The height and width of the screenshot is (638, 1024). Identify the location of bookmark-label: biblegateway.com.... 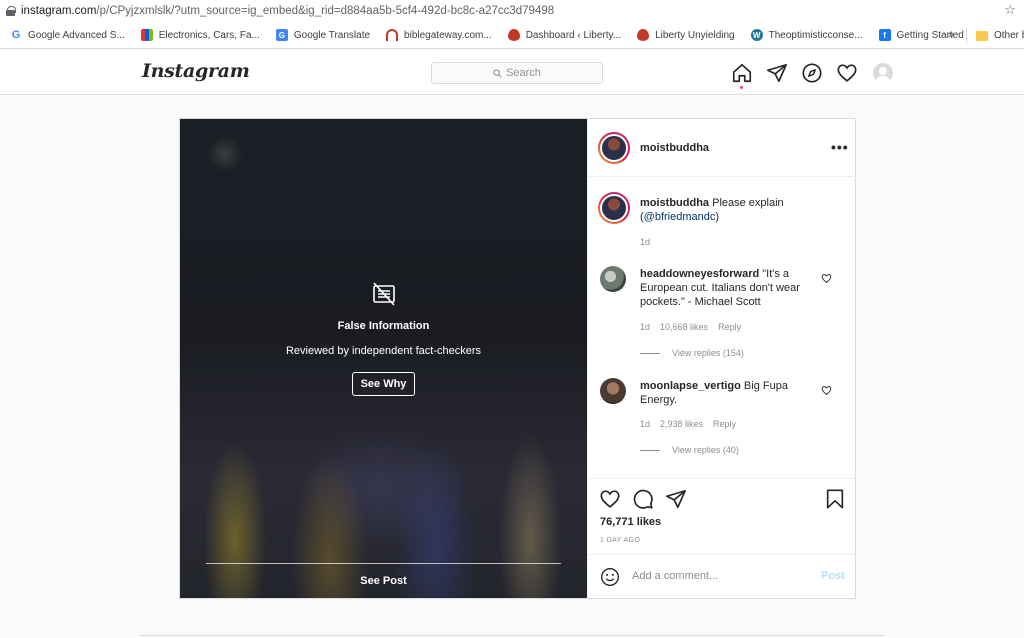
(448, 35).